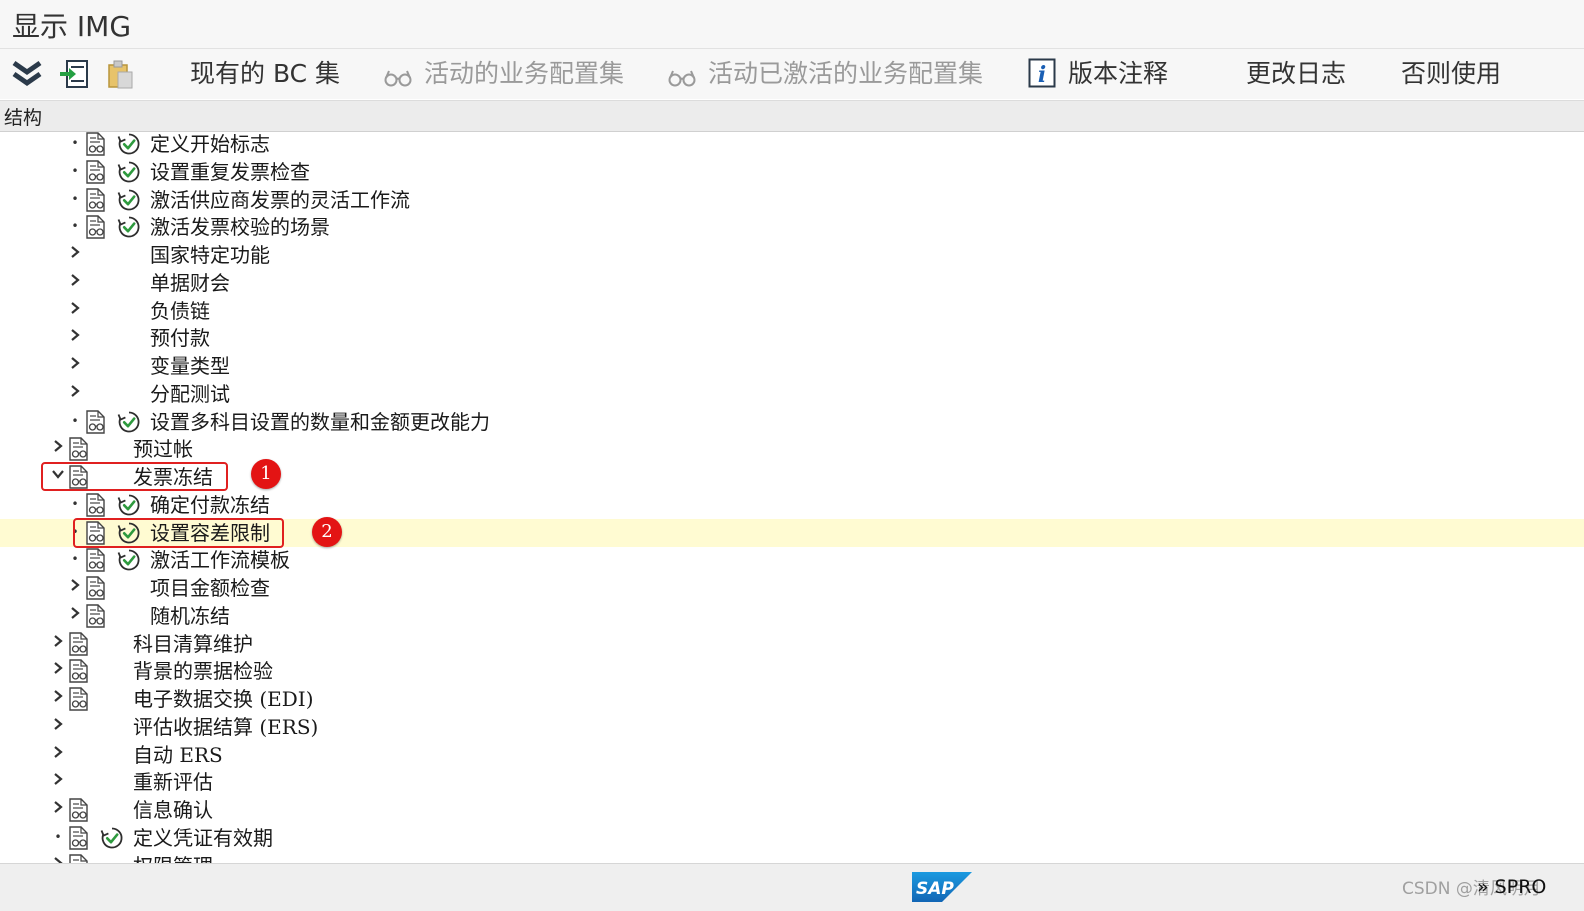  I want to click on tree-node: • 确定付款冻结, so click(792, 505).